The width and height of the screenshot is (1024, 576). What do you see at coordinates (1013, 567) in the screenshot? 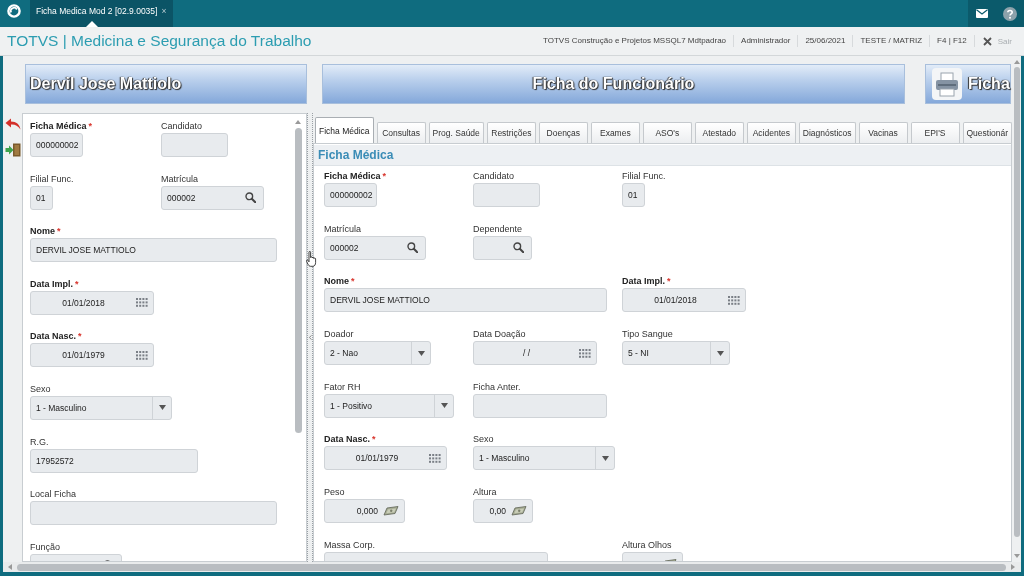
I see `arrow-right-icon` at bounding box center [1013, 567].